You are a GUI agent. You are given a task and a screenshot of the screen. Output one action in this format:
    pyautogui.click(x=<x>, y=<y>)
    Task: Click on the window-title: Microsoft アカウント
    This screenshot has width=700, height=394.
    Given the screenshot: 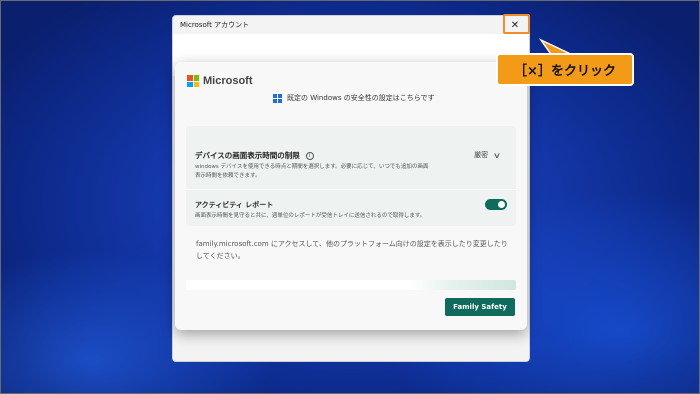 What is the action you would take?
    pyautogui.click(x=215, y=25)
    